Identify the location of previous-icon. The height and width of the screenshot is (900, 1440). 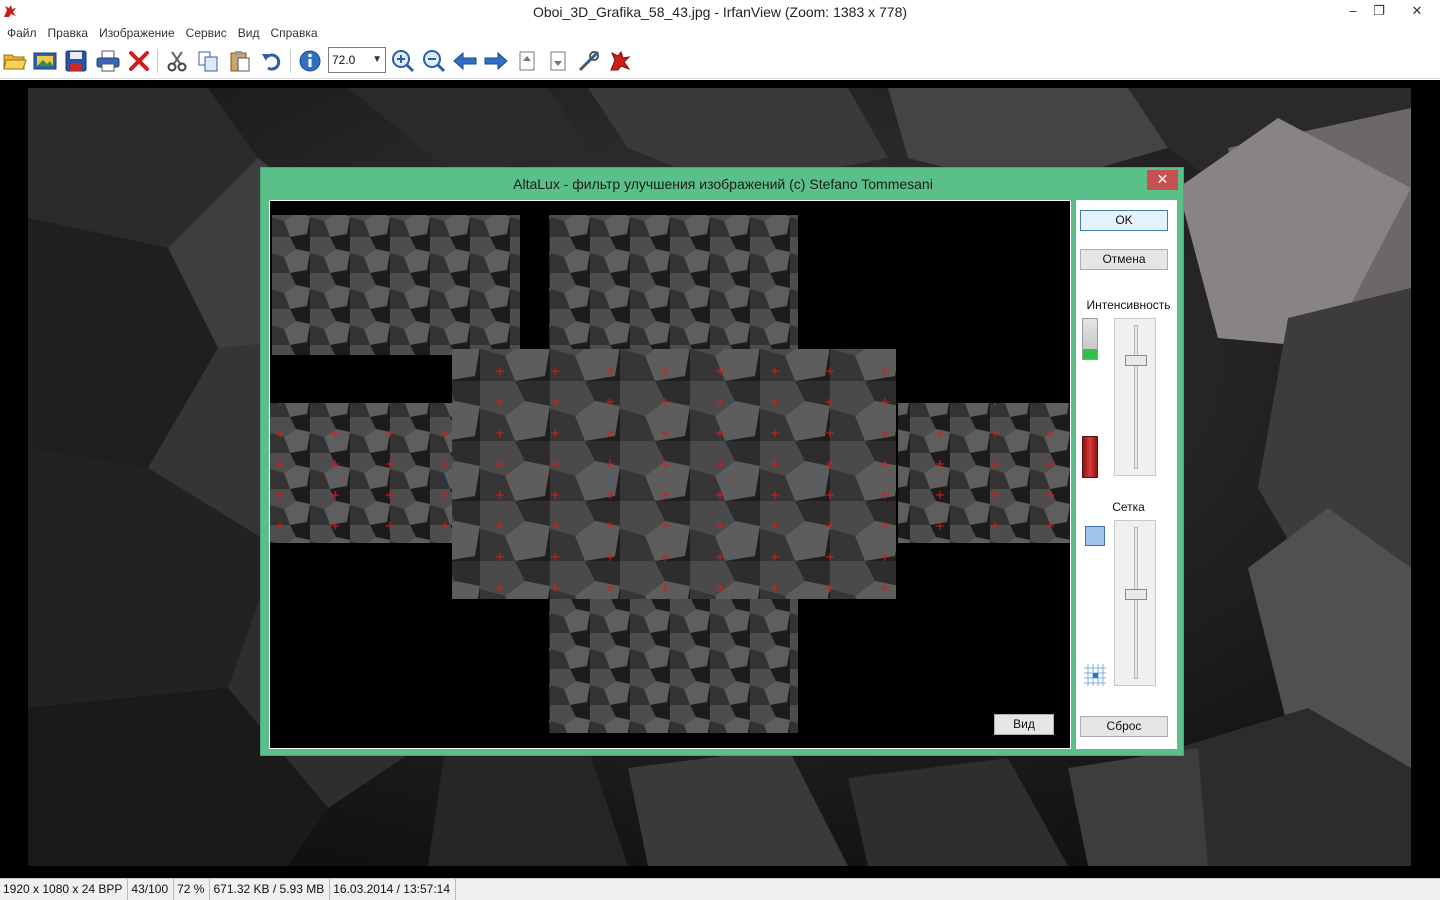
(465, 61).